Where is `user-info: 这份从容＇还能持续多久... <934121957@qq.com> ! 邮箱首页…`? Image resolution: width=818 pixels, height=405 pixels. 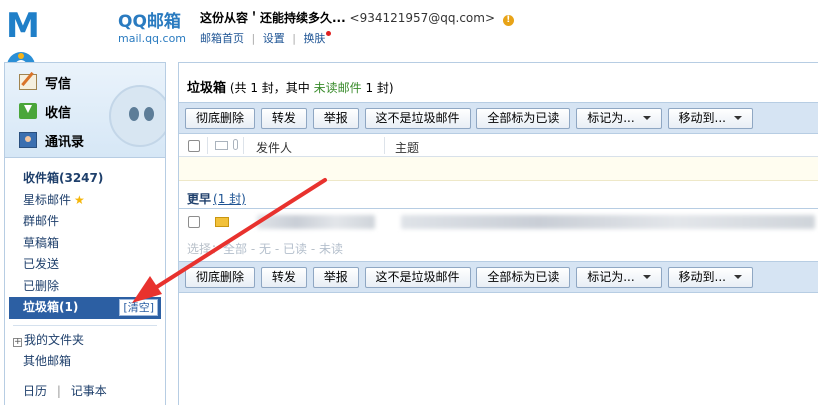
user-info: 这份从容＇还能持续多久... <934121957@qq.com> ! 邮箱首页… is located at coordinates (357, 28).